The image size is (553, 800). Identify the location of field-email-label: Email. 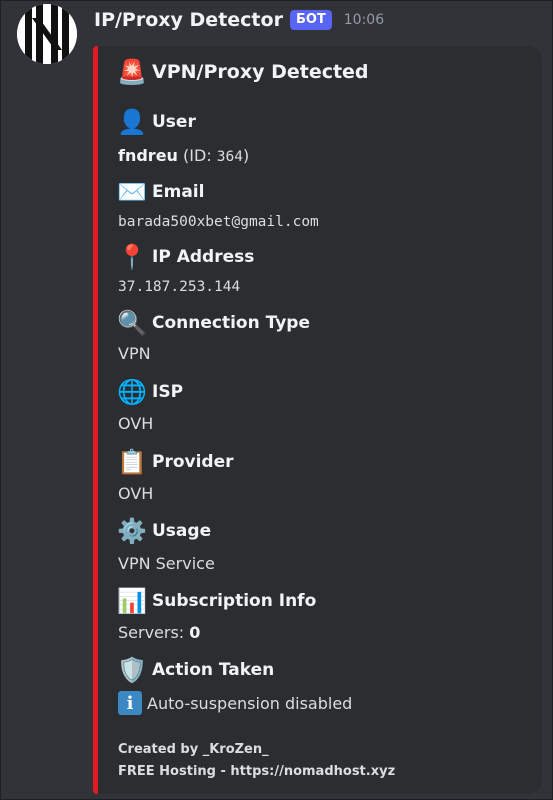
(178, 192).